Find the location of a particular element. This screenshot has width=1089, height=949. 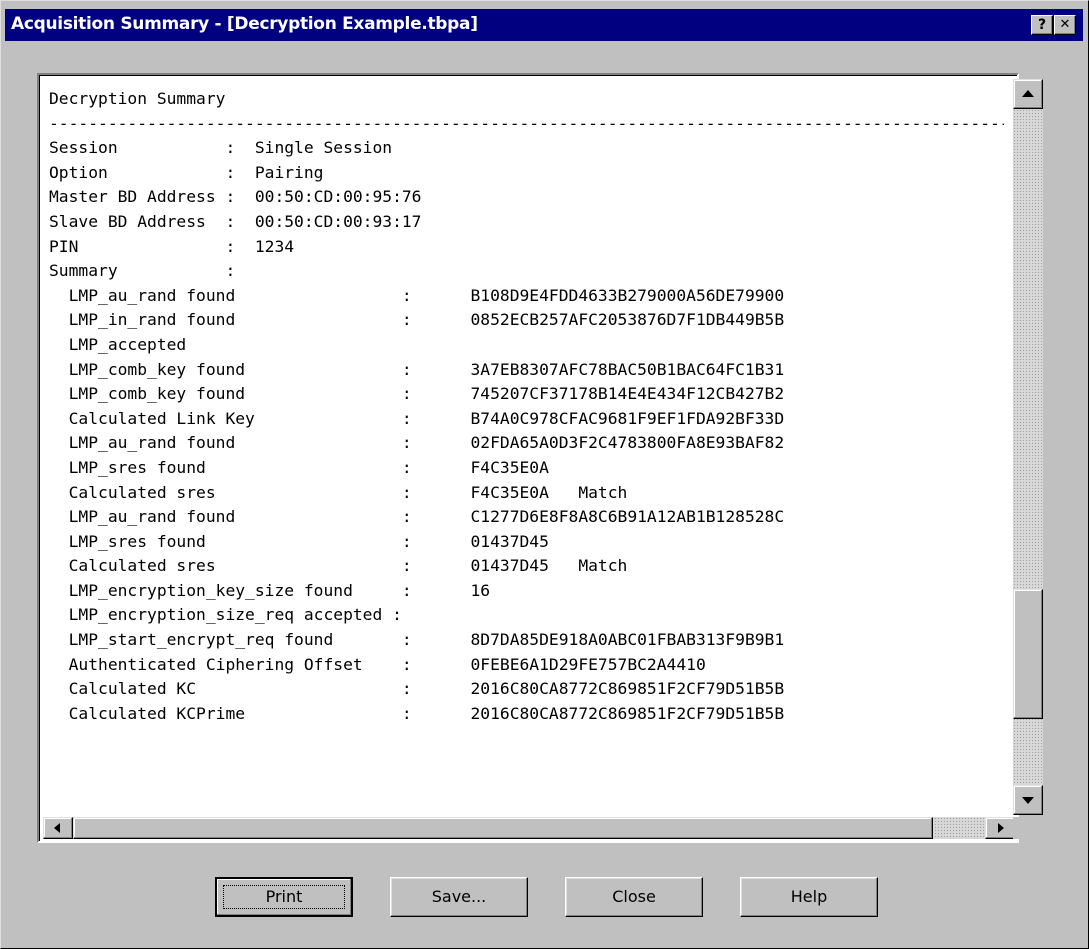

help-button: Help is located at coordinates (809, 897).